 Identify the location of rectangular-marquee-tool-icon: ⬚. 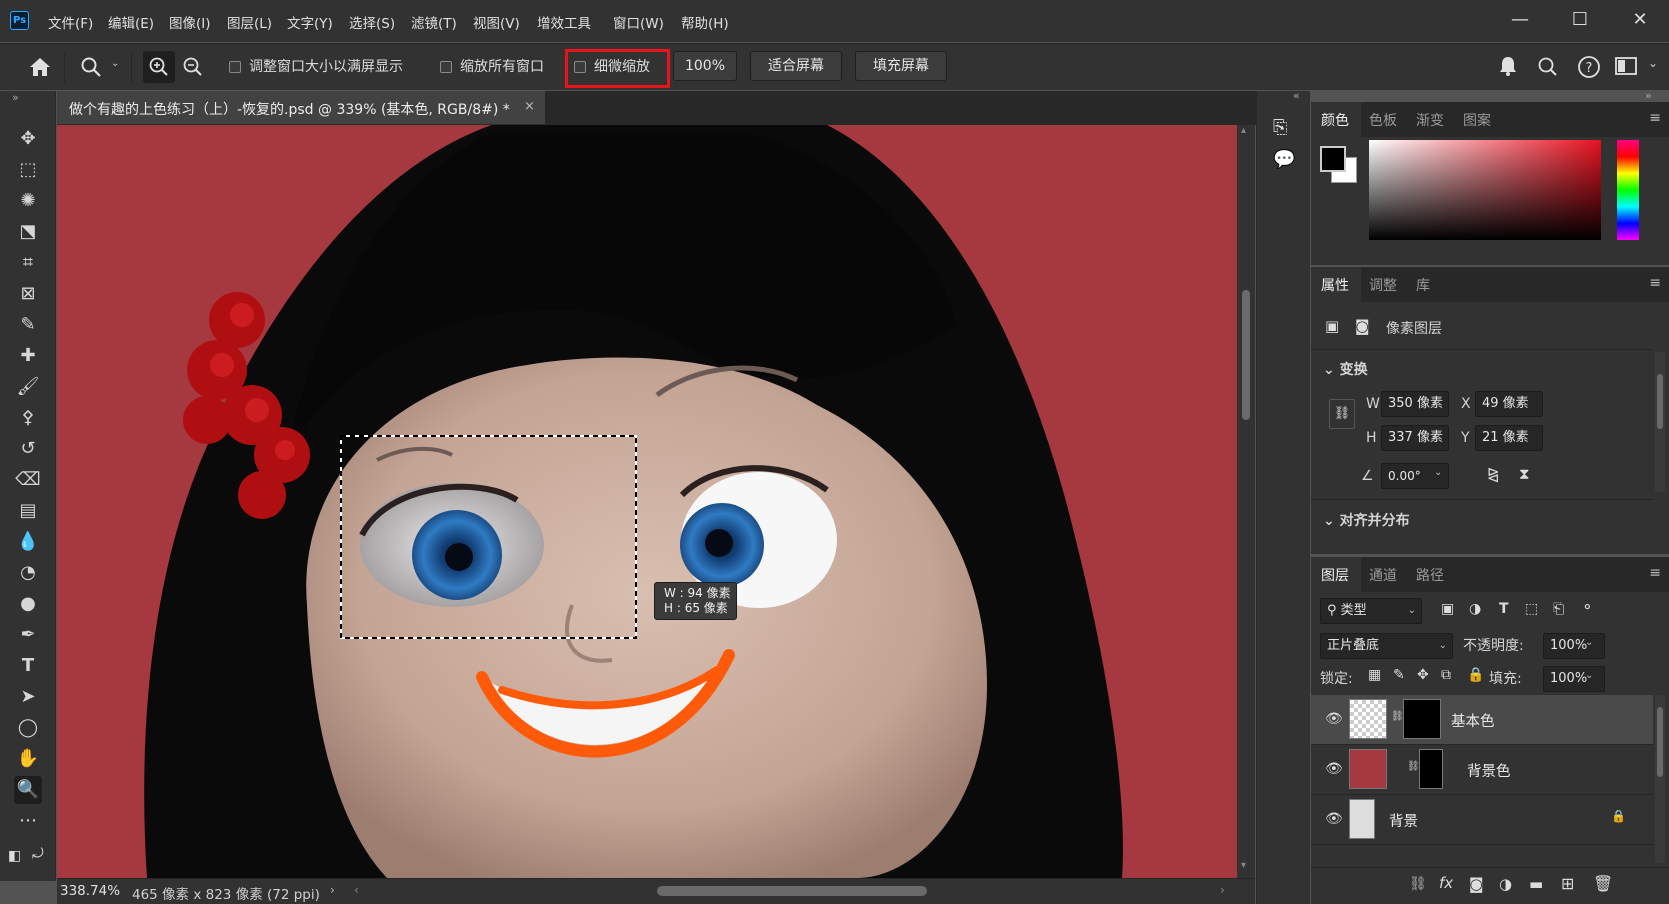
(28, 170).